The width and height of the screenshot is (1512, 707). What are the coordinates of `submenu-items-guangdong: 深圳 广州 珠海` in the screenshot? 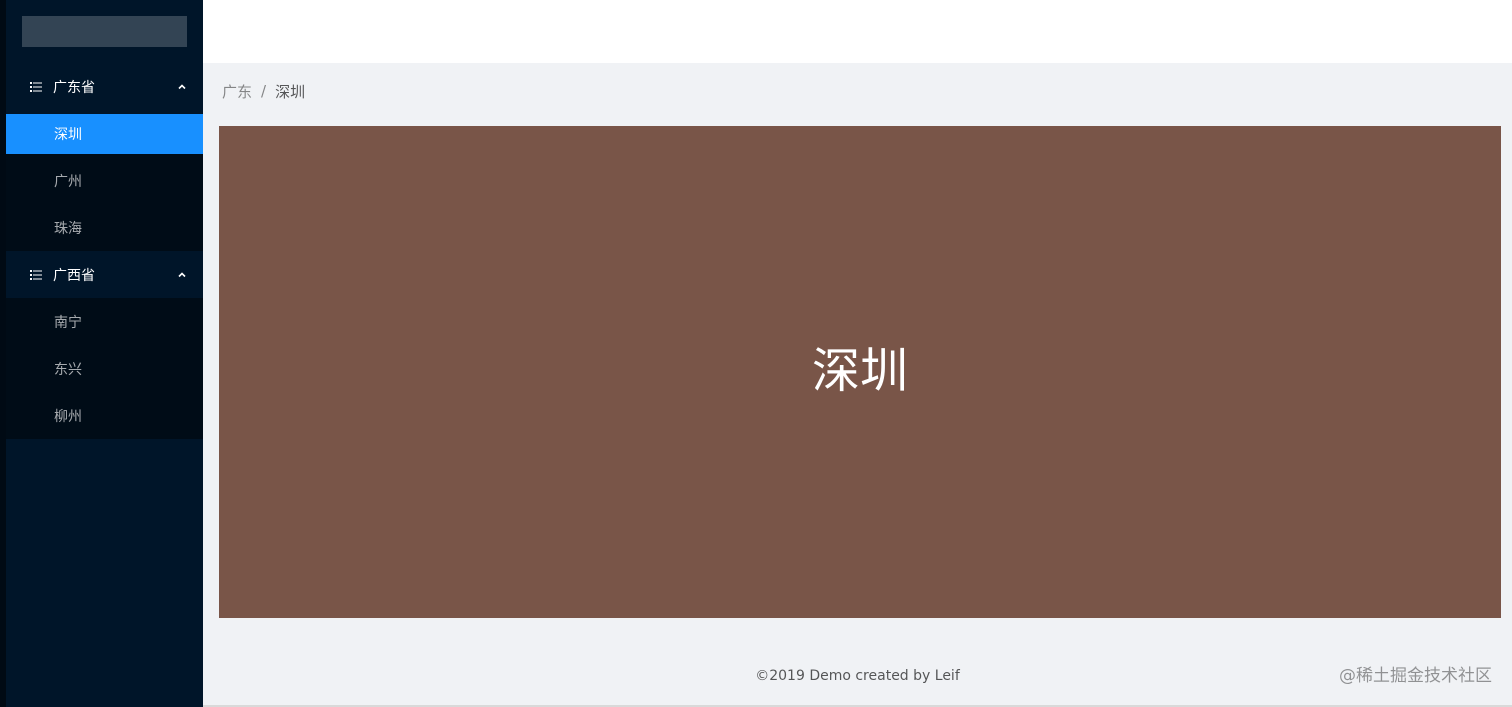 It's located at (104, 182).